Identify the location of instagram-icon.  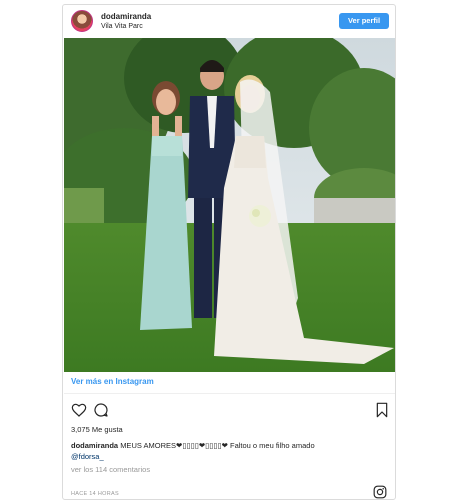
(380, 492).